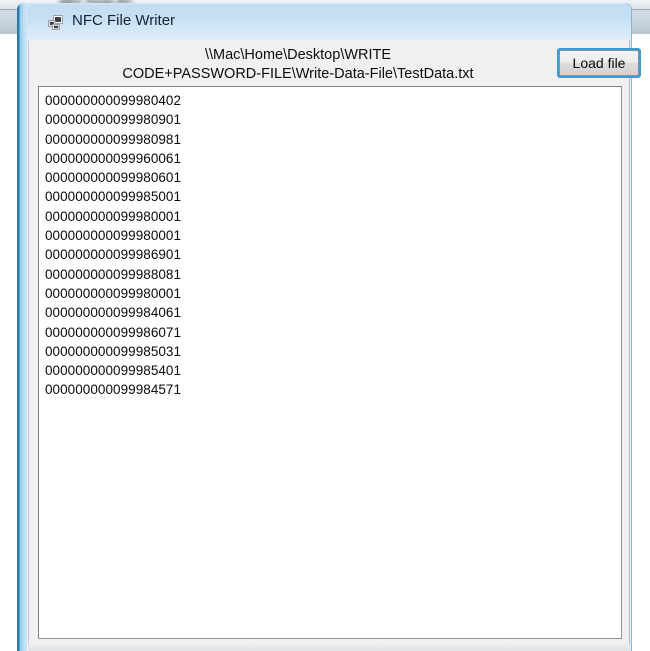 Image resolution: width=650 pixels, height=651 pixels. What do you see at coordinates (329, 22) in the screenshot?
I see `titlebar: NFC File Writer` at bounding box center [329, 22].